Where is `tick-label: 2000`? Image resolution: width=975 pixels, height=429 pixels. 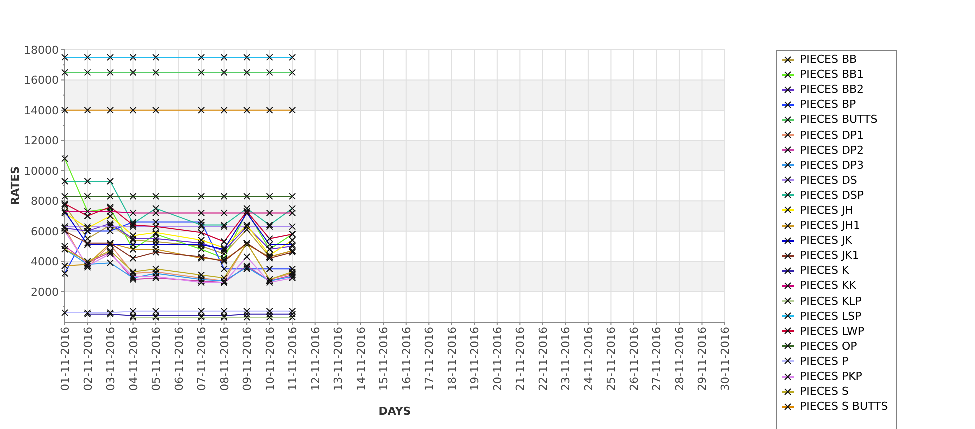
tick-label: 2000 is located at coordinates (45, 292).